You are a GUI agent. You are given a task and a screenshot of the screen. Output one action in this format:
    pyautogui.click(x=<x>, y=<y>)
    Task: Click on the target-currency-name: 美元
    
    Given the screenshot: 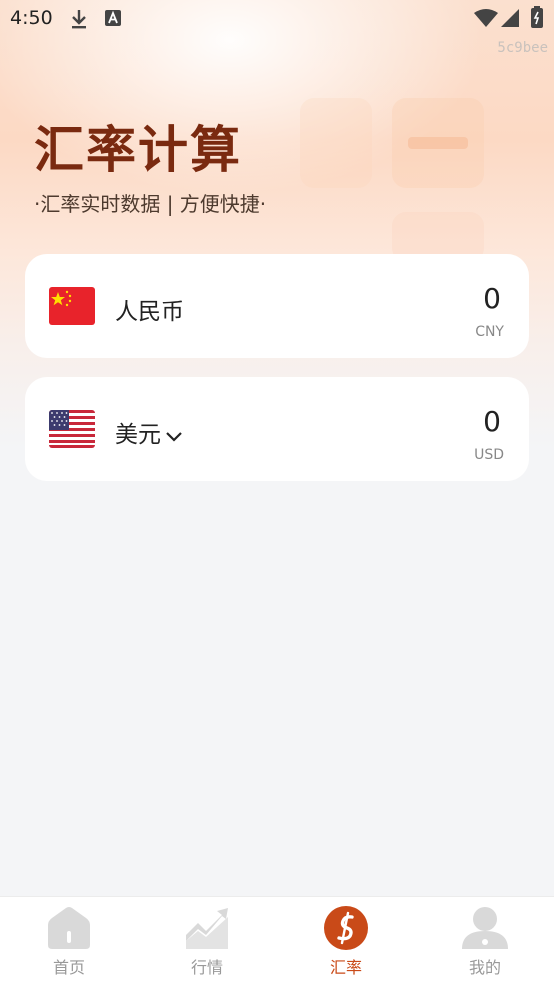 What is the action you would take?
    pyautogui.click(x=138, y=435)
    